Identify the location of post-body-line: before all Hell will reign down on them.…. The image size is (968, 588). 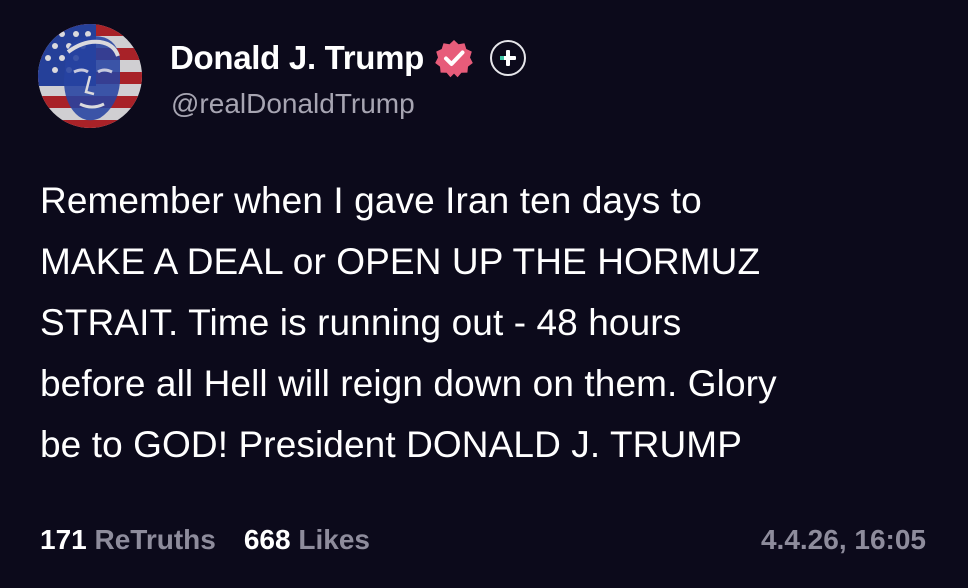
(408, 383).